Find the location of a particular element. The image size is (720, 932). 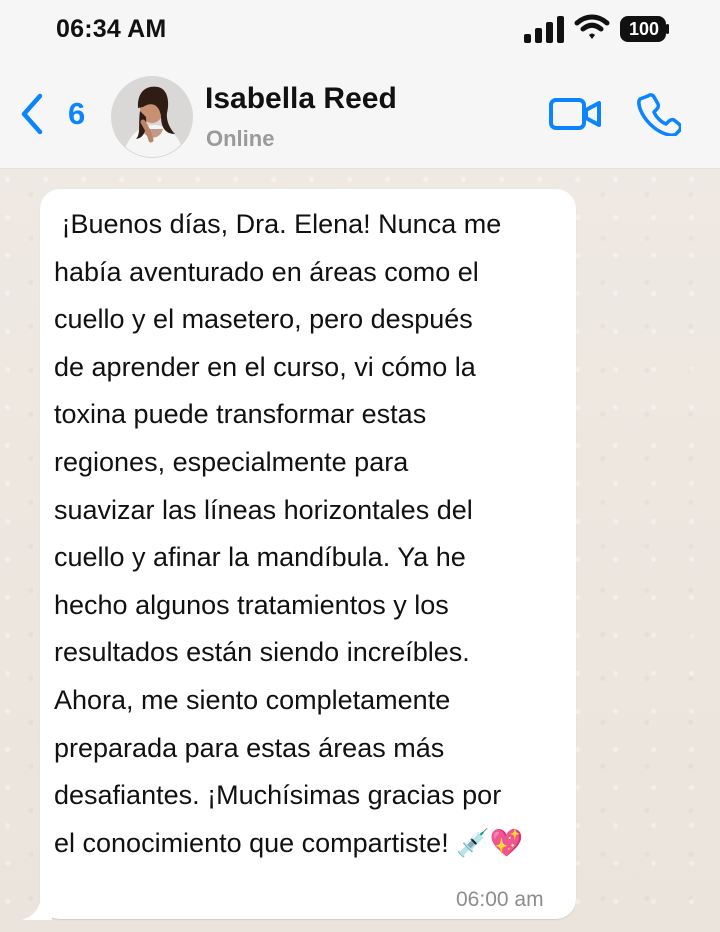

chevron-left-icon is located at coordinates (32, 114).